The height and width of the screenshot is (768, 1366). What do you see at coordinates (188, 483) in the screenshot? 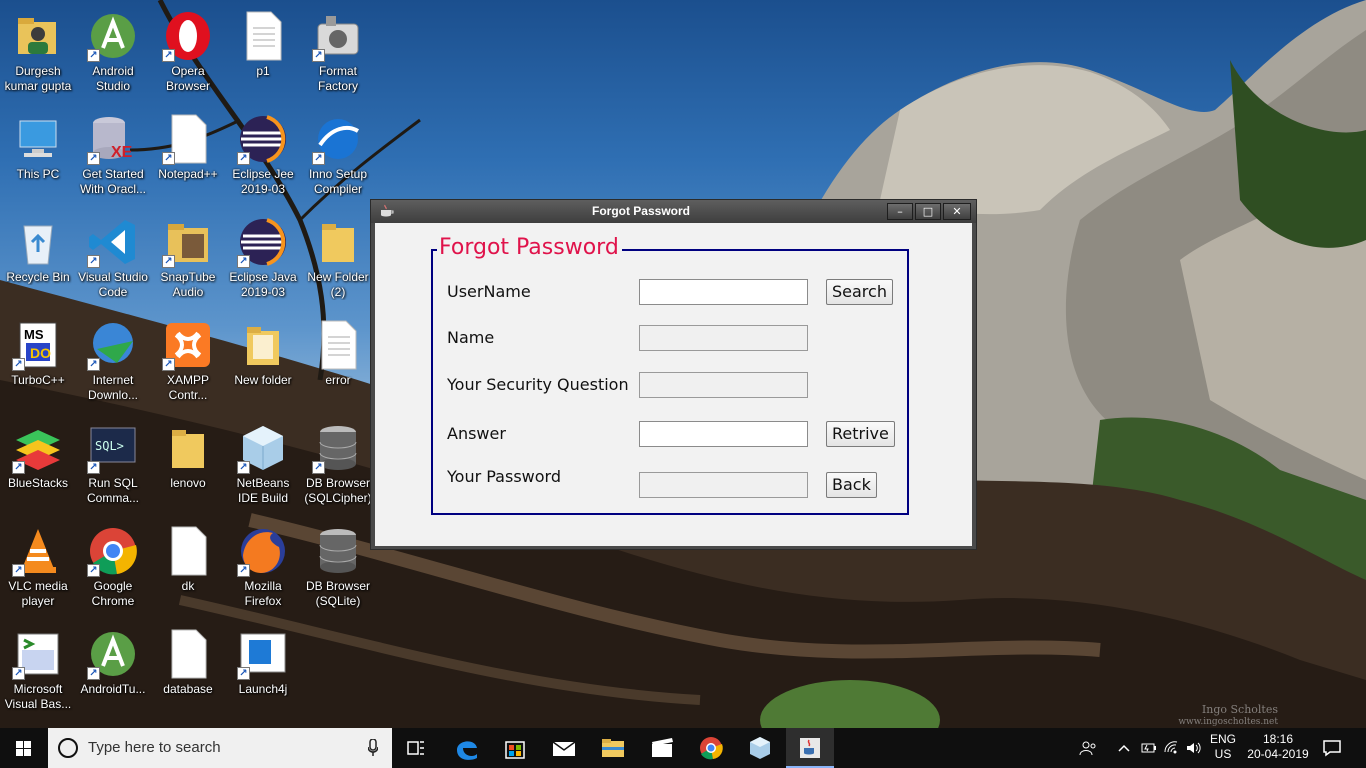
I see `desktop-icon-label: lenovo` at bounding box center [188, 483].